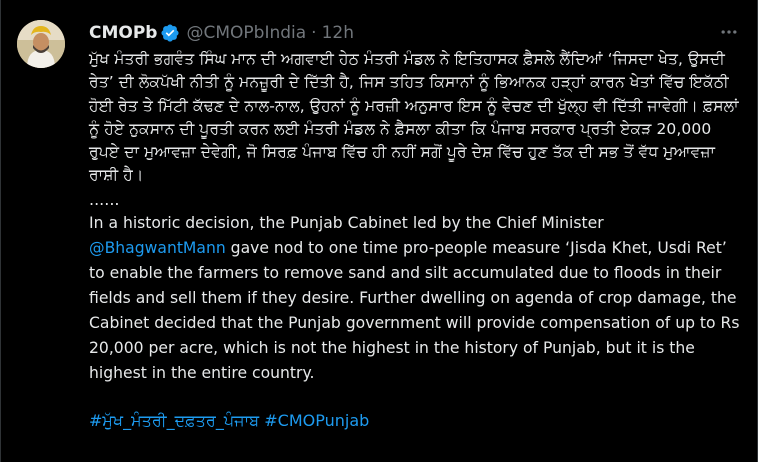 The height and width of the screenshot is (462, 758). I want to click on hashtag-link: #CMOPunjab, so click(316, 420).